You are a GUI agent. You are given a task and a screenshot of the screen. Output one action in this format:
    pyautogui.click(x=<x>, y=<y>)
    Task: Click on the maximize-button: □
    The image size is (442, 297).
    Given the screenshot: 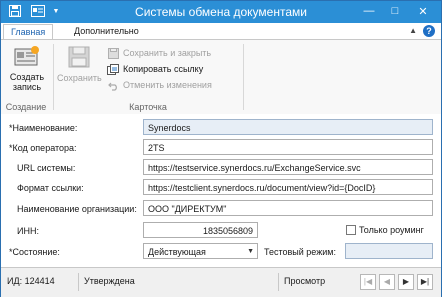 What is the action you would take?
    pyautogui.click(x=395, y=11)
    